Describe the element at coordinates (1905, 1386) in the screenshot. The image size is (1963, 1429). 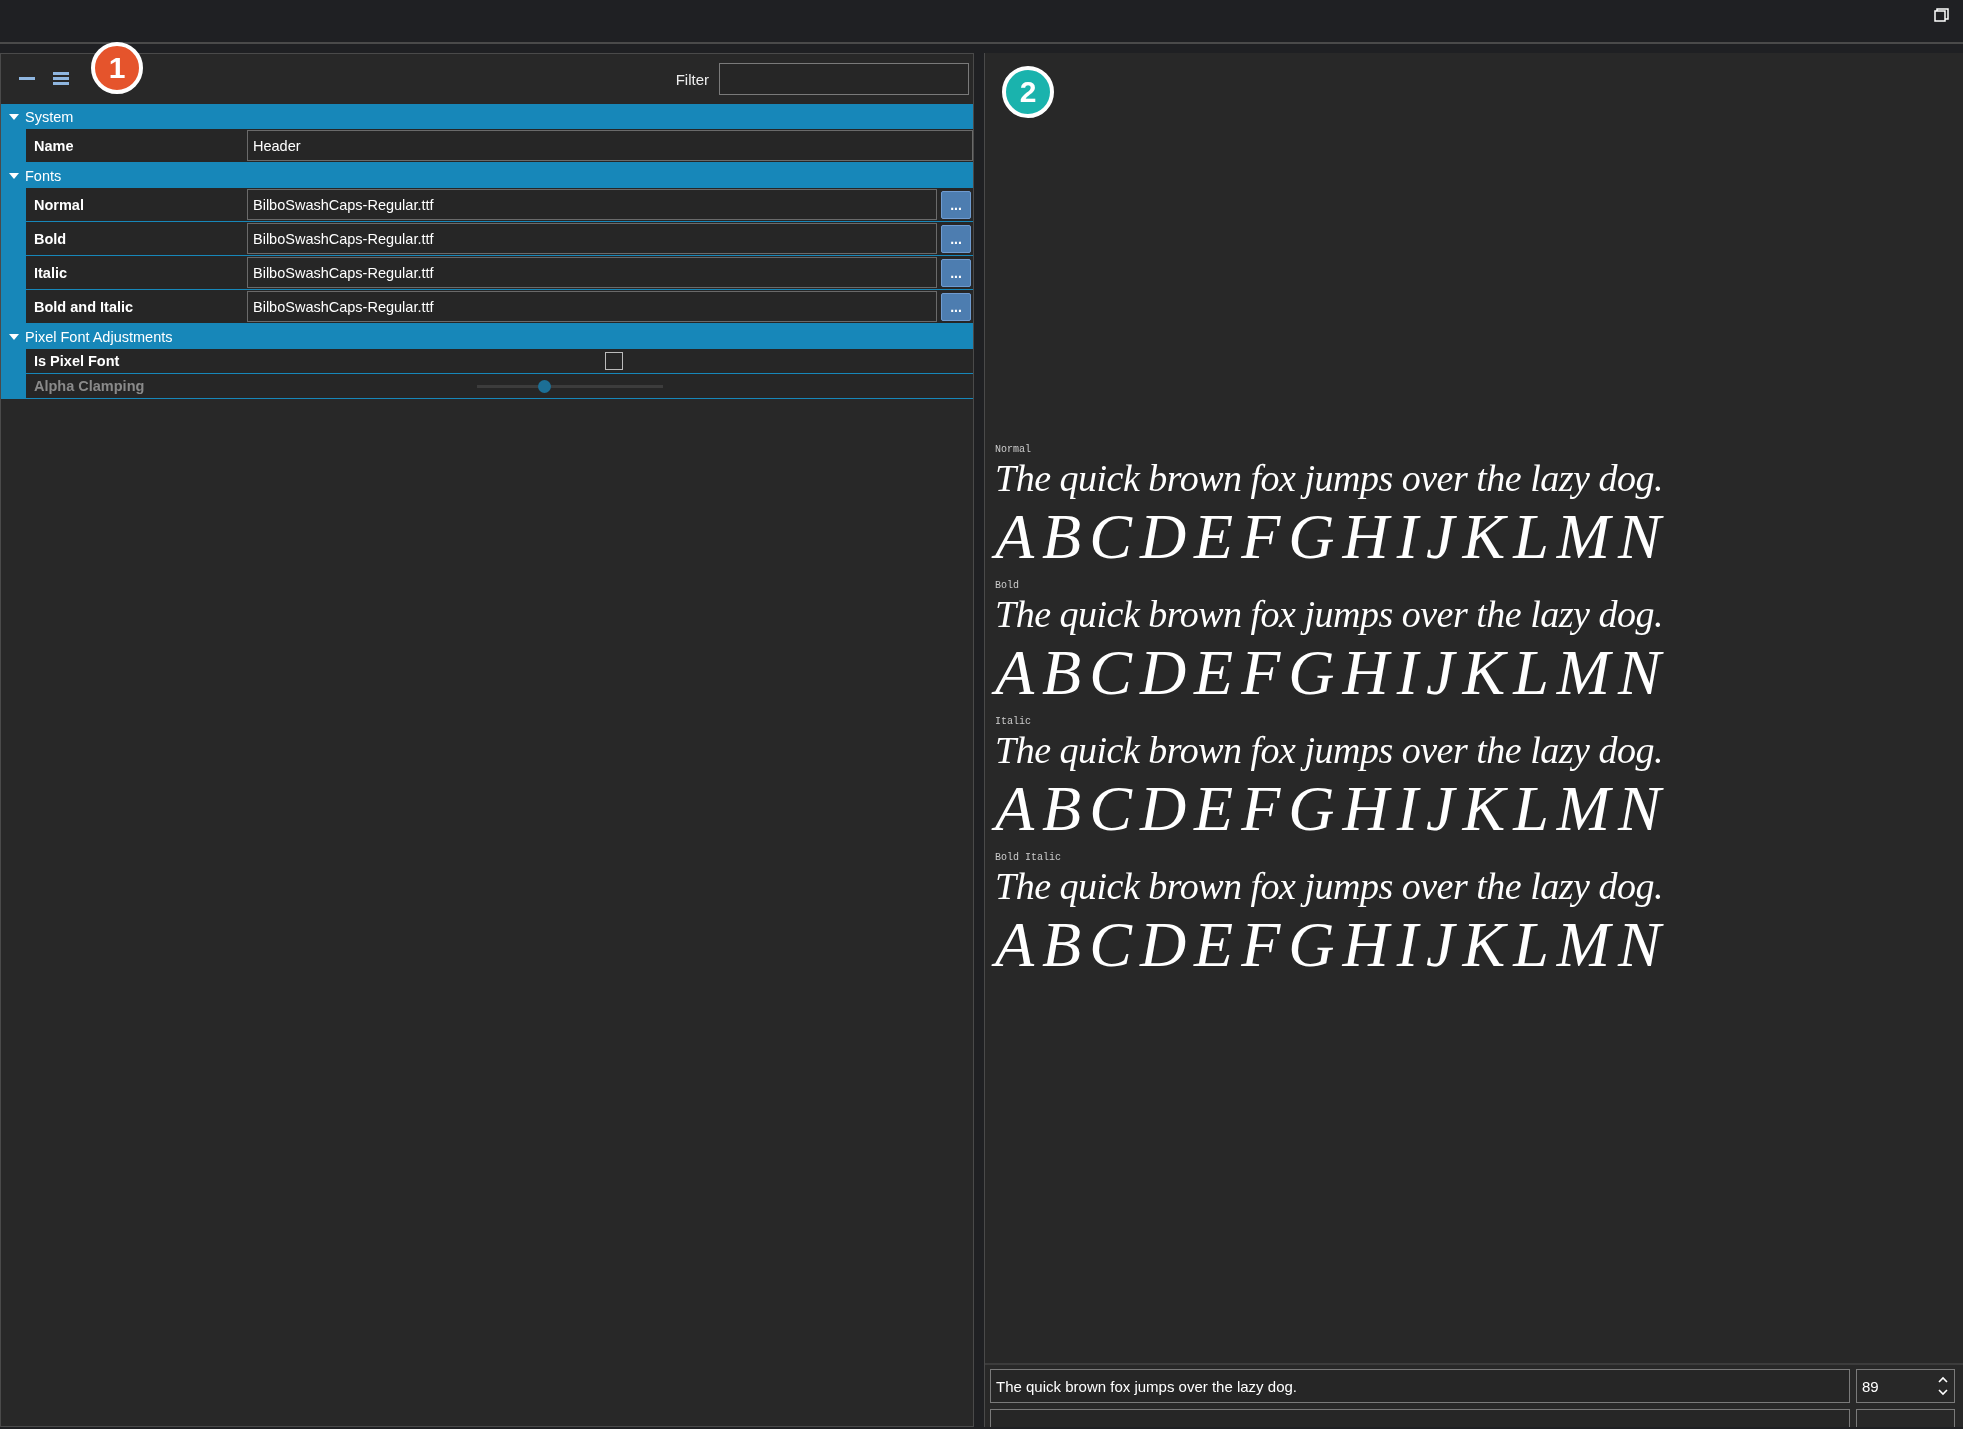
I see `size-spinner: 89` at that location.